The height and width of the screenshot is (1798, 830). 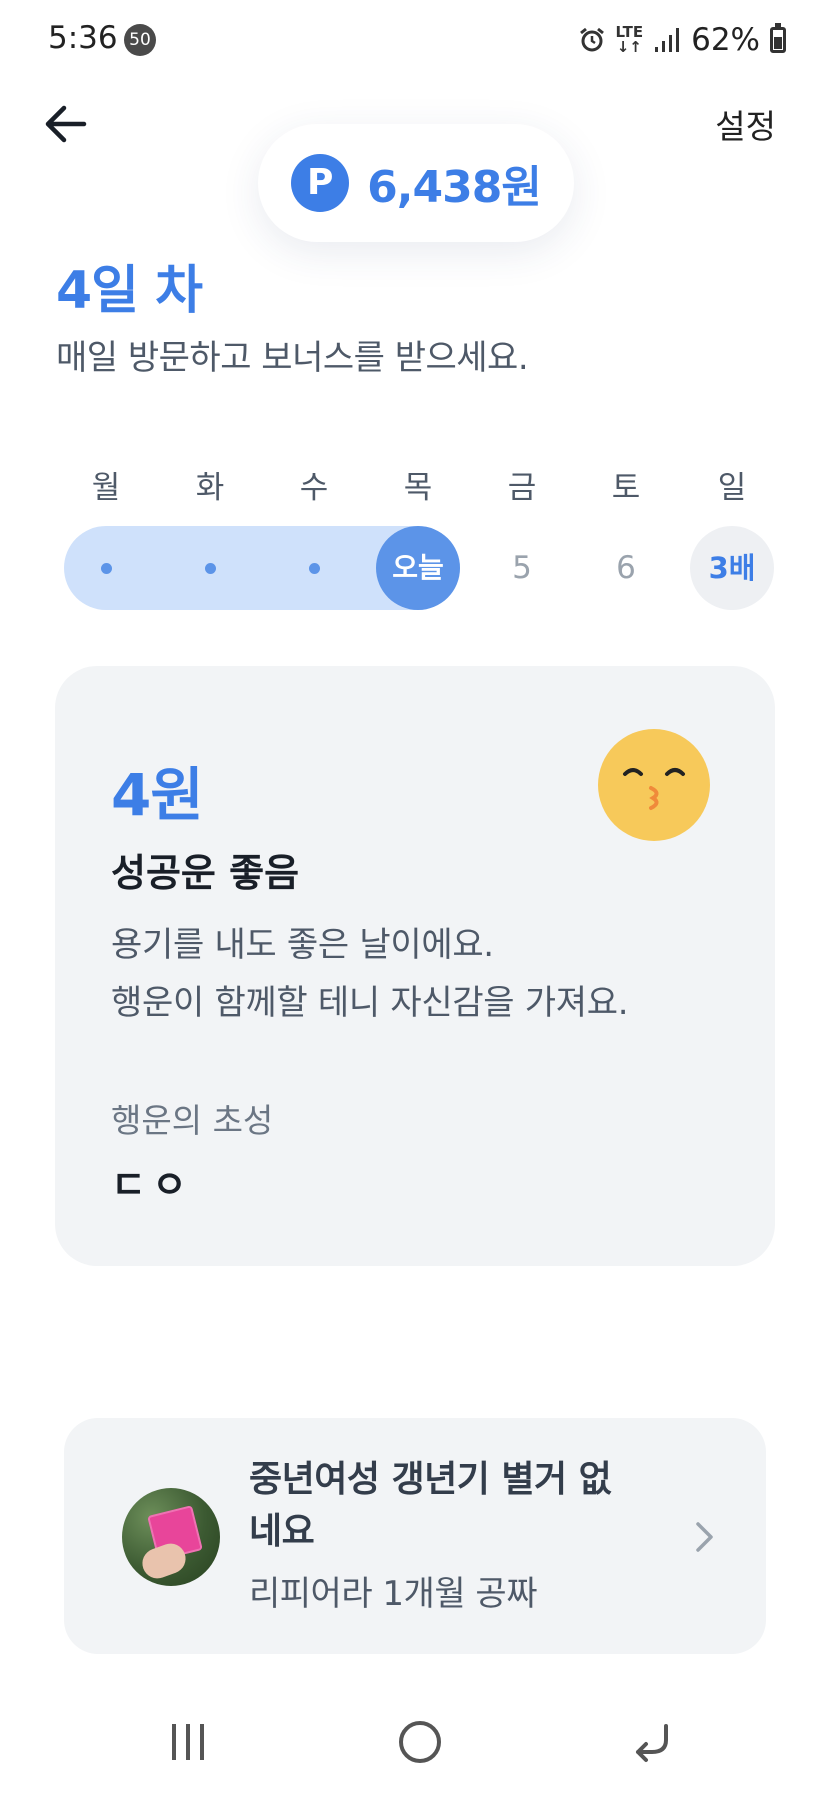 I want to click on lucky-initials-value: ㄷㅇ, so click(x=152, y=1185).